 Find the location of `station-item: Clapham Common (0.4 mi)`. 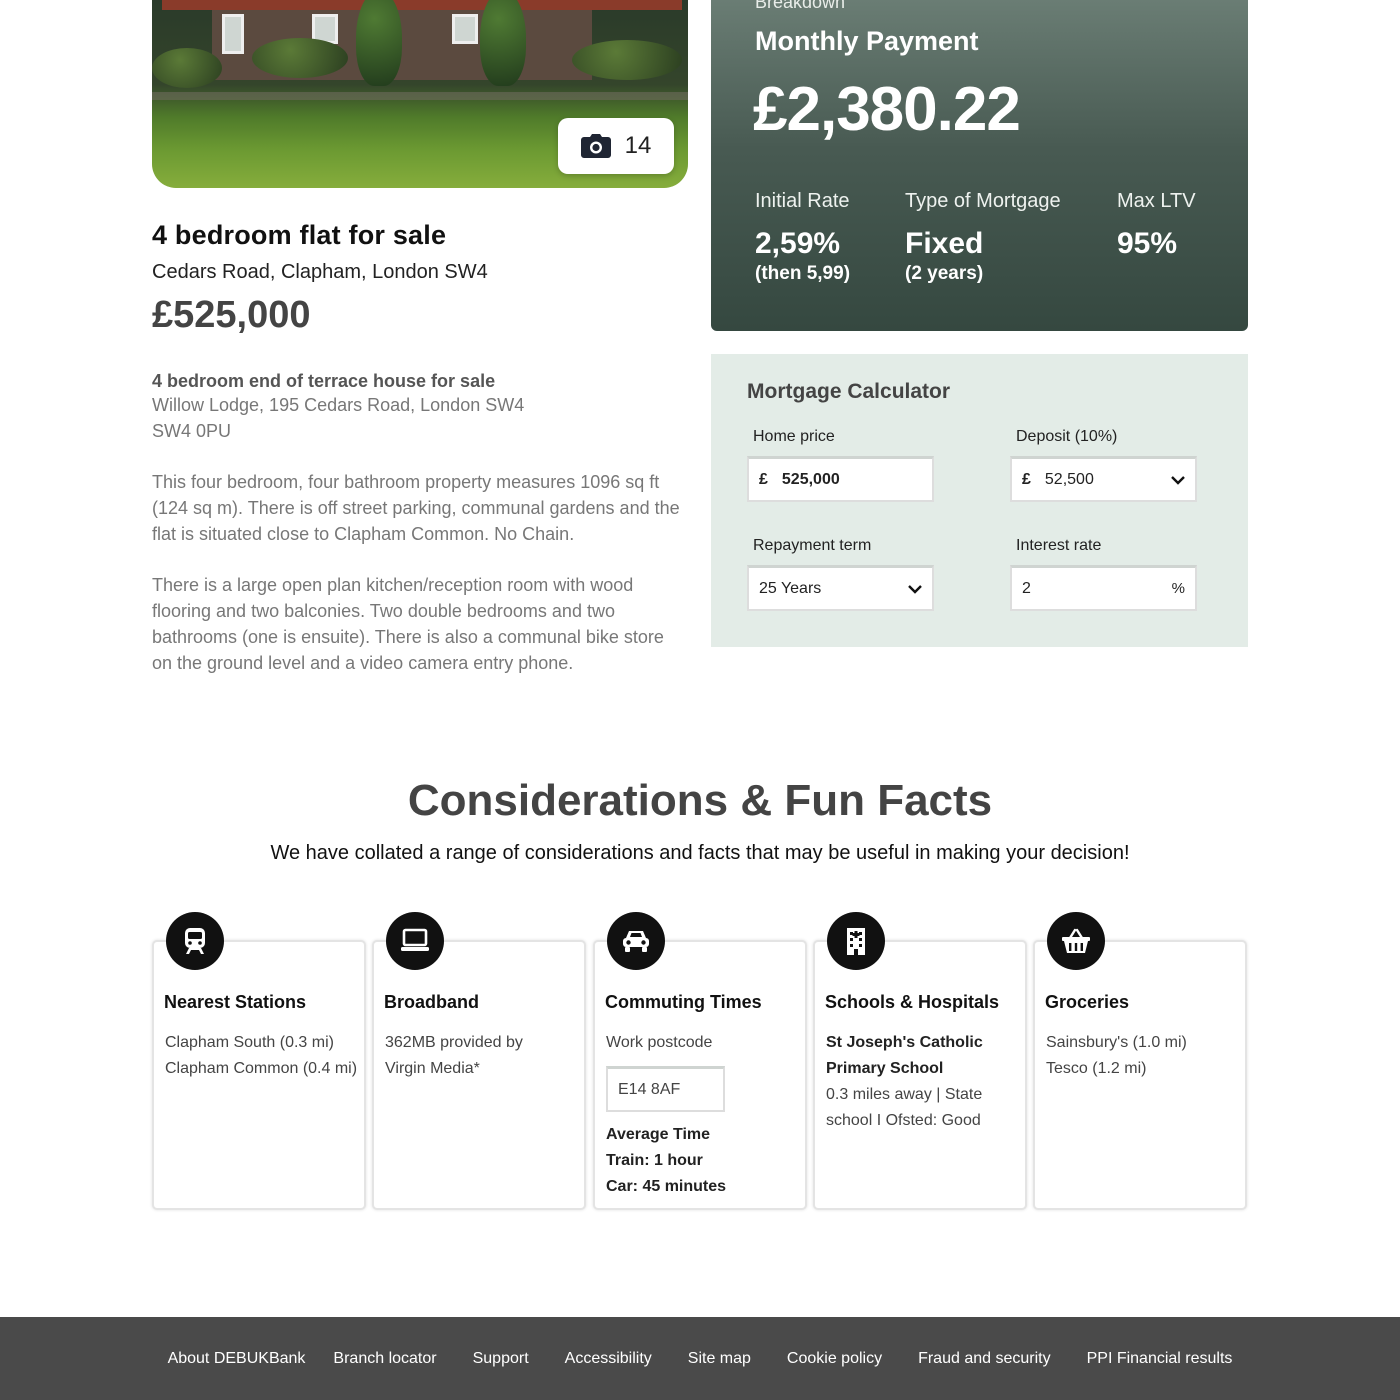

station-item: Clapham Common (0.4 mi) is located at coordinates (261, 1068).